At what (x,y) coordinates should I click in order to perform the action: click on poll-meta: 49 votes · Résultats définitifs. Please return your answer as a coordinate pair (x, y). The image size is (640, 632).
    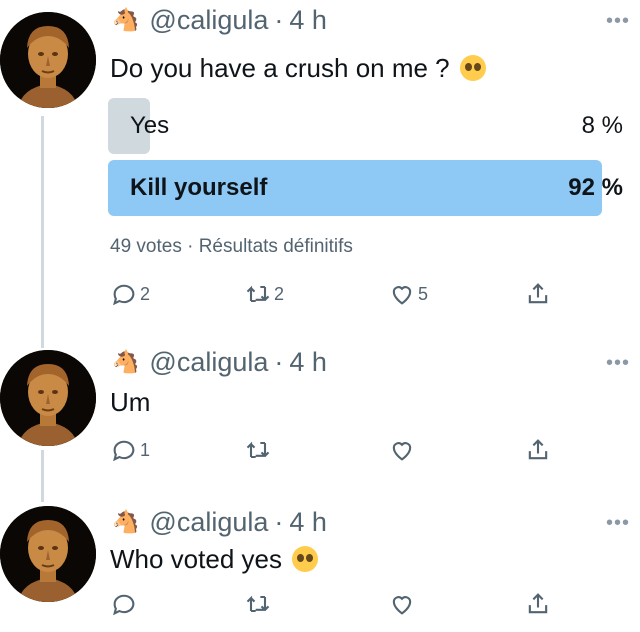
    Looking at the image, I should click on (231, 246).